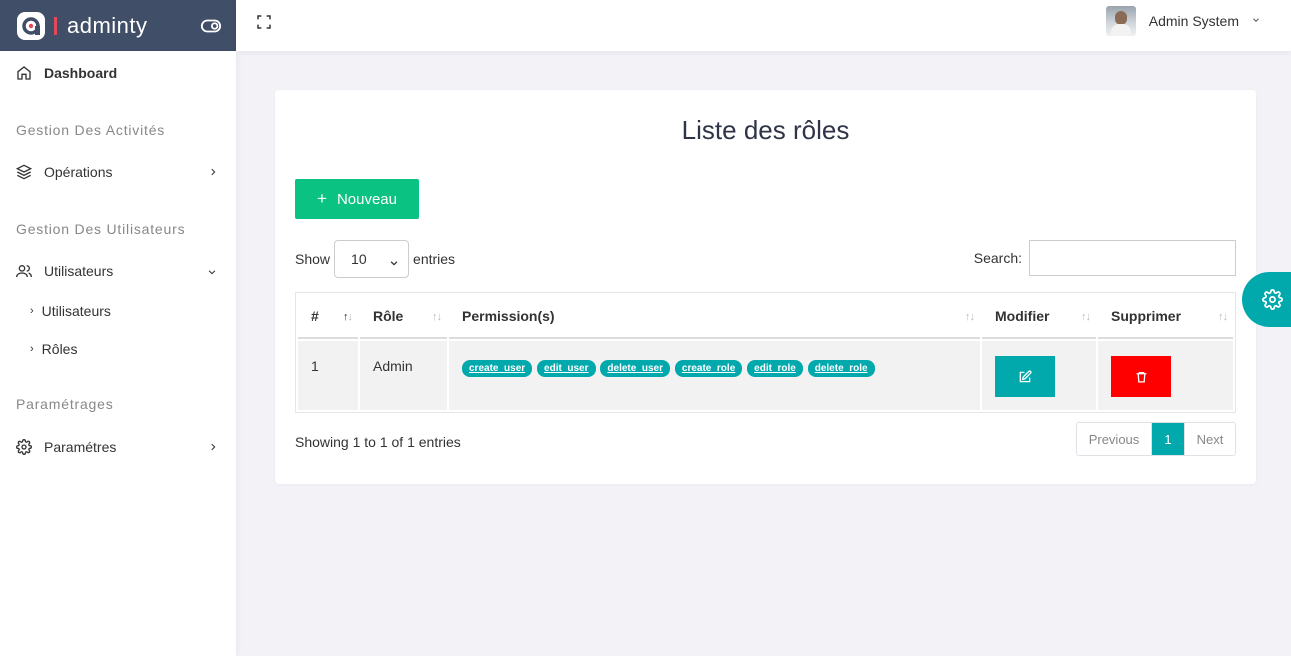 The height and width of the screenshot is (656, 1291). I want to click on permission-badge: delete_role, so click(841, 368).